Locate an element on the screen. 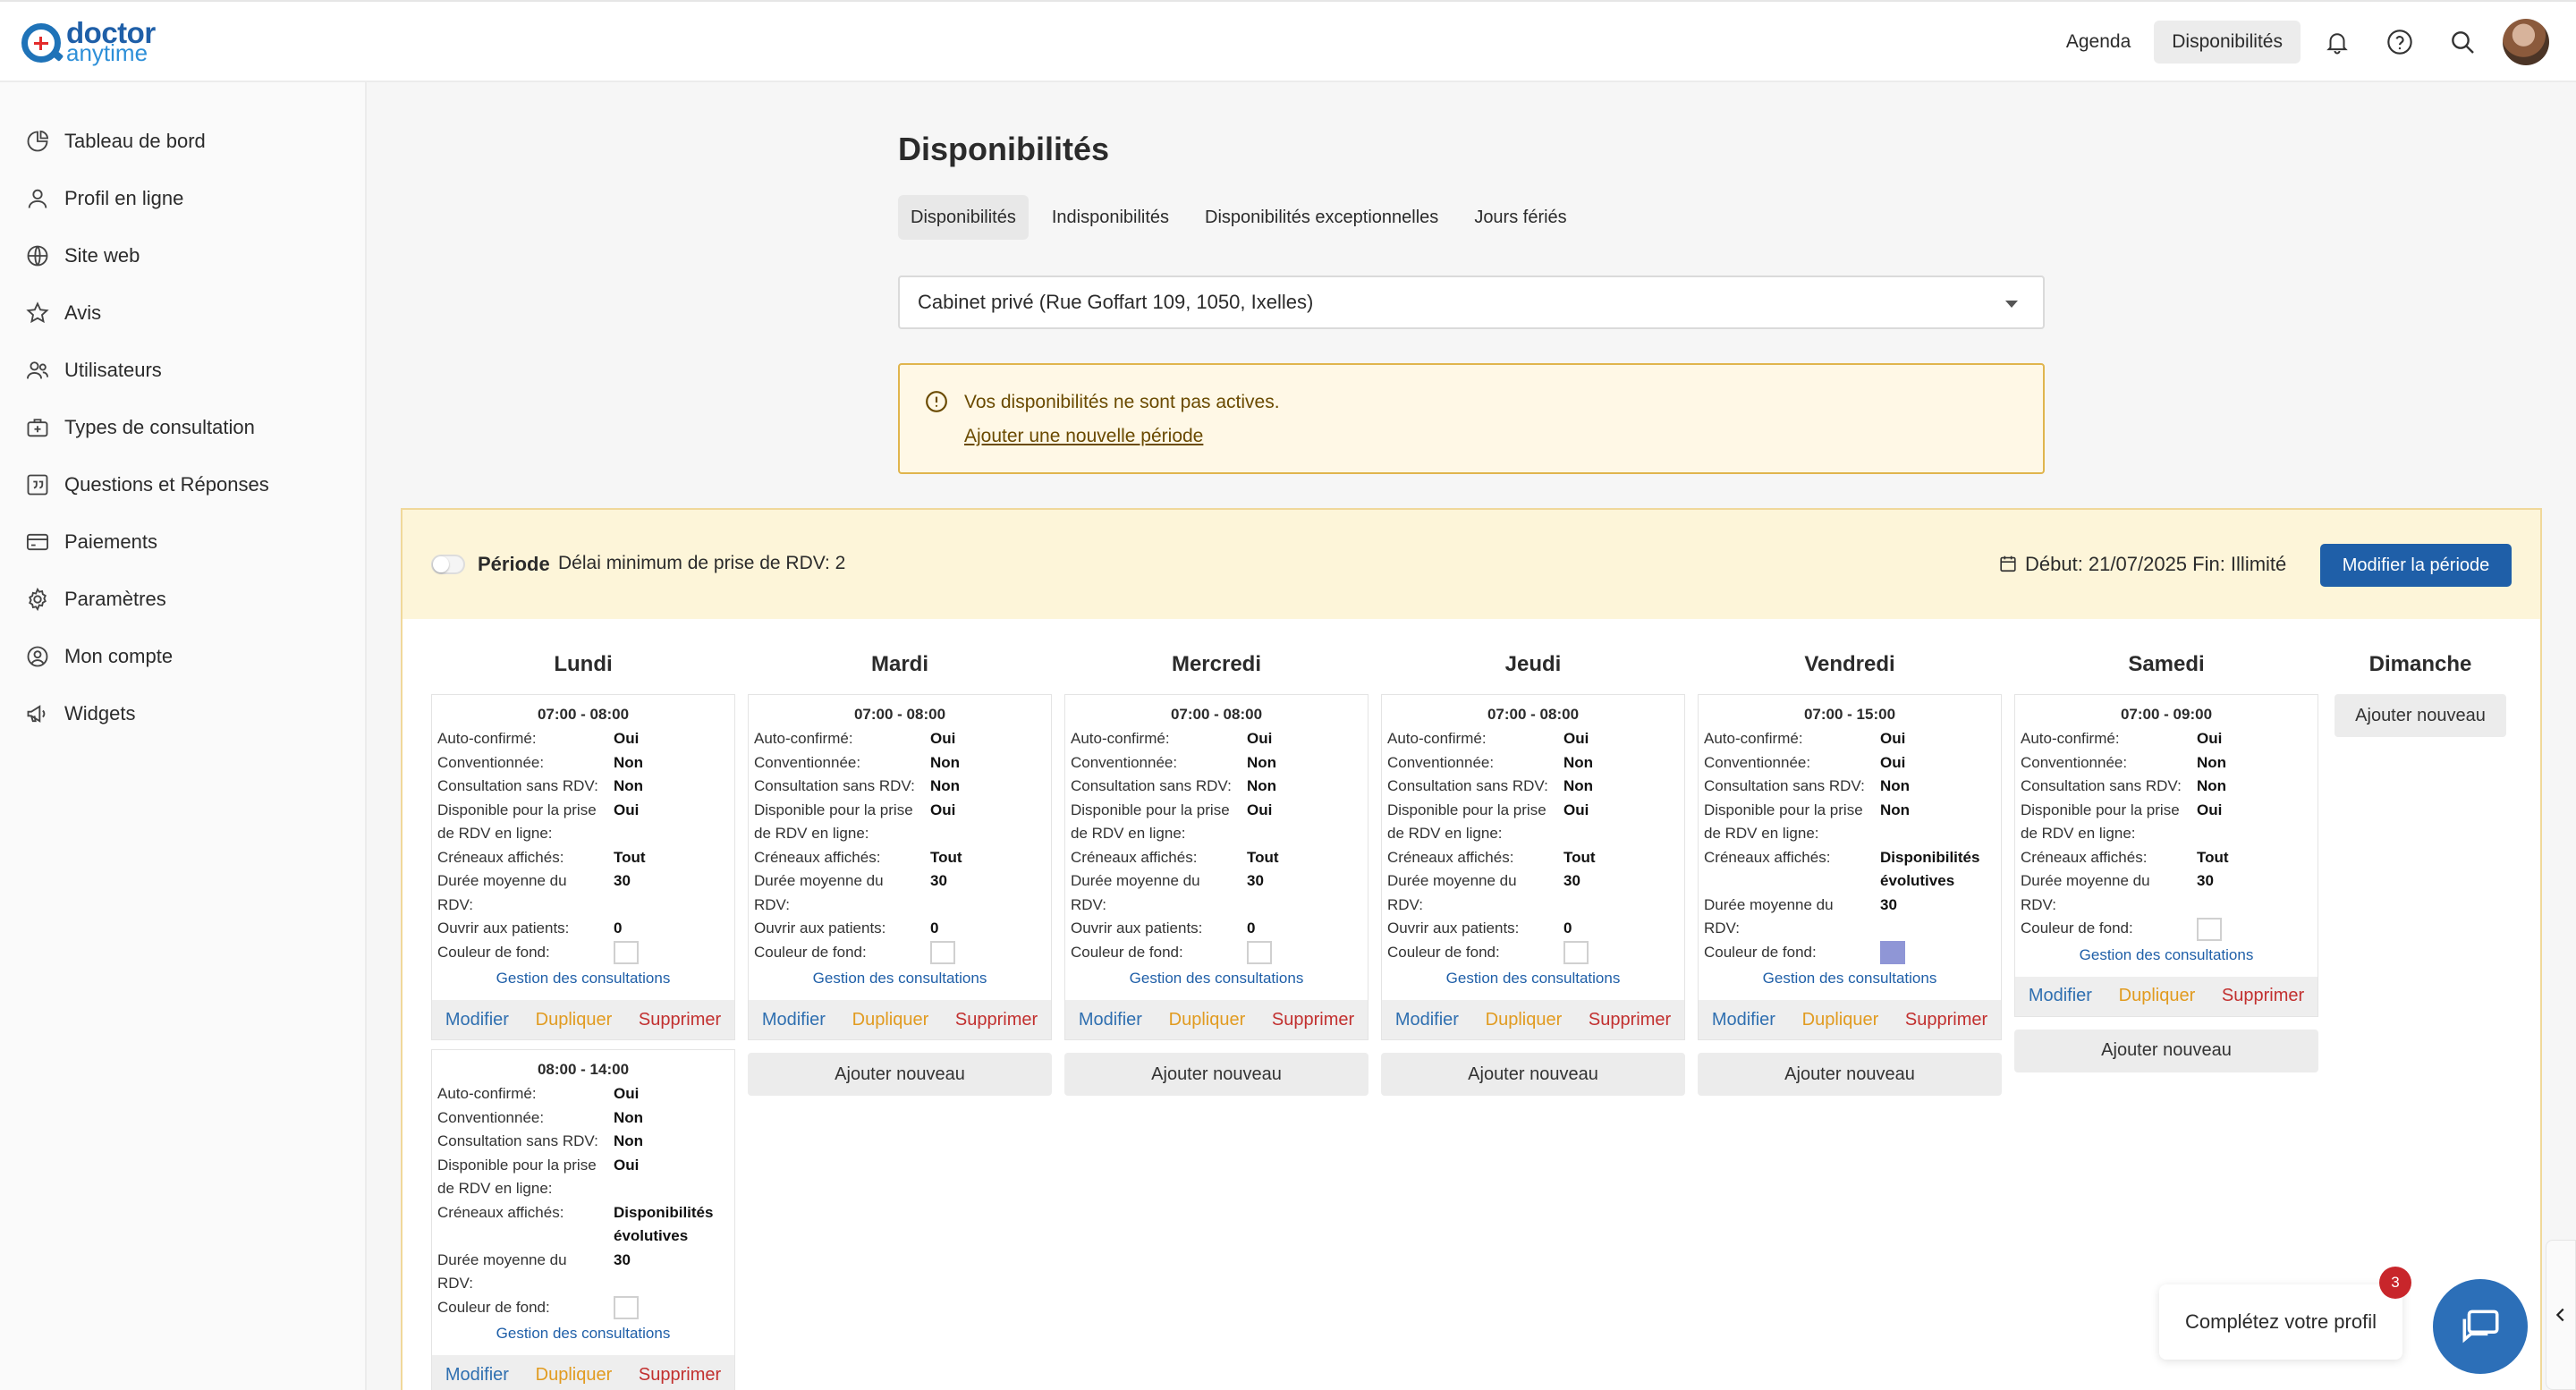 The height and width of the screenshot is (1390, 2576). nav-disponibilites: Disponibilités is located at coordinates (2227, 42).